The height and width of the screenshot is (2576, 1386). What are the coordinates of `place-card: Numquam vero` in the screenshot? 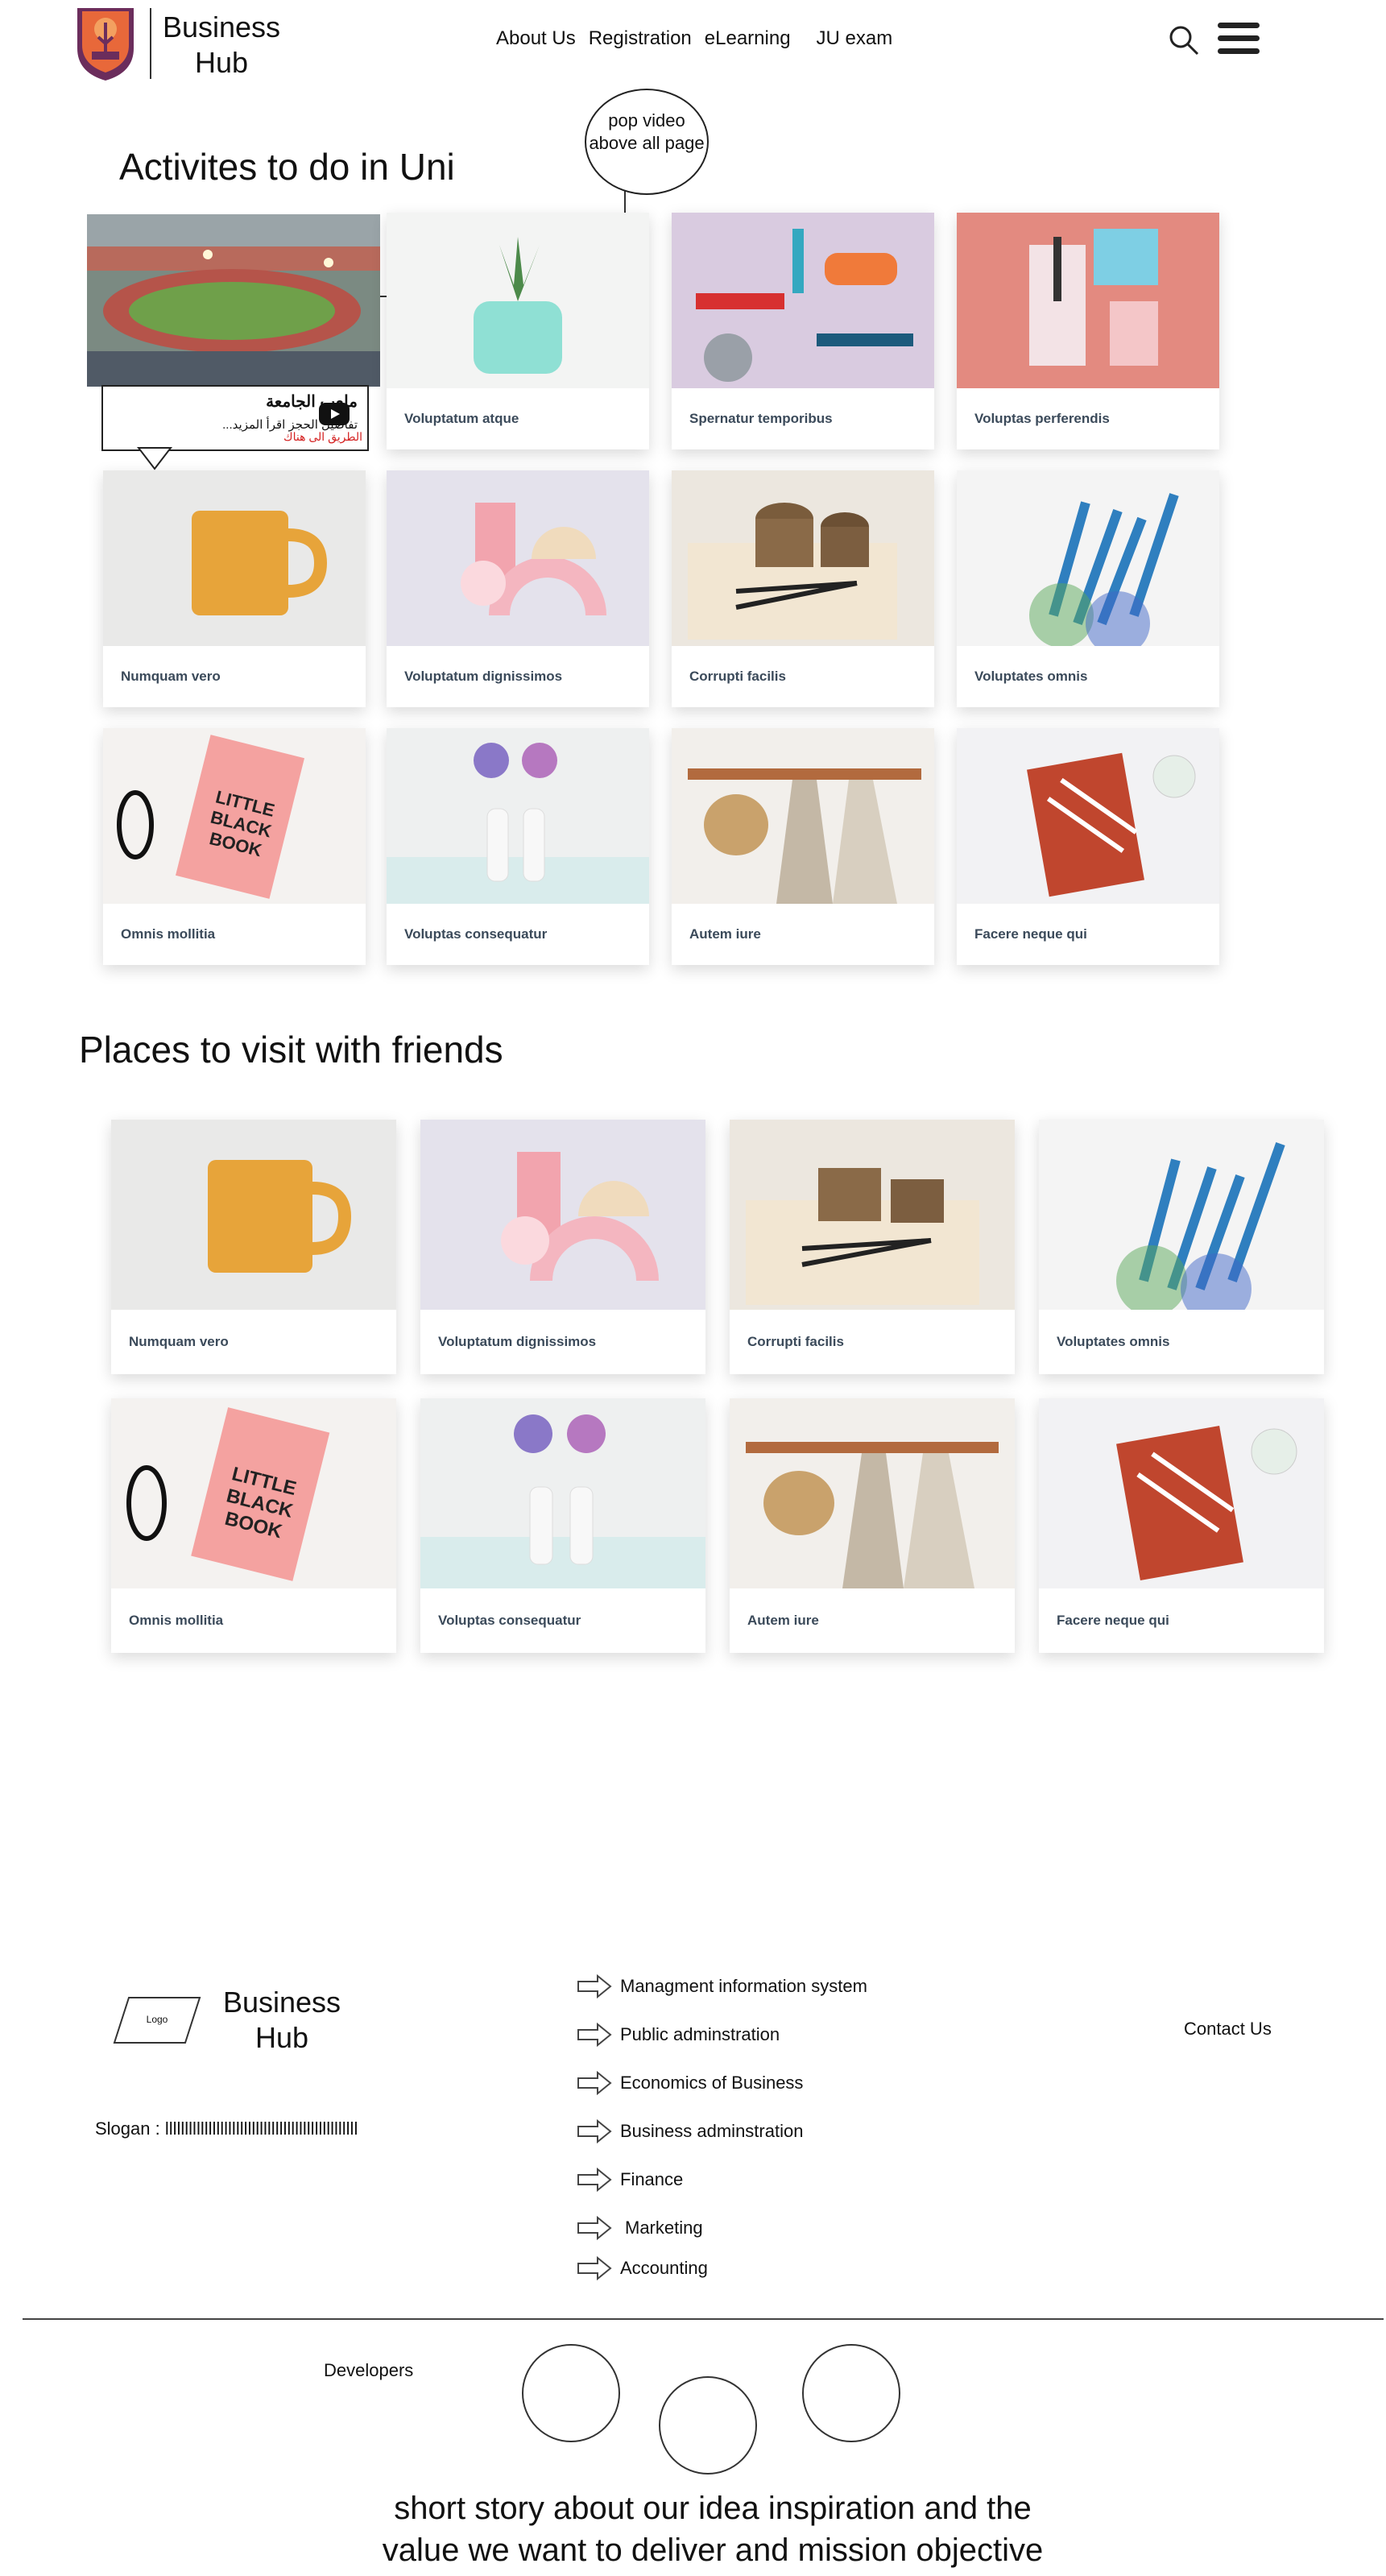 It's located at (254, 1247).